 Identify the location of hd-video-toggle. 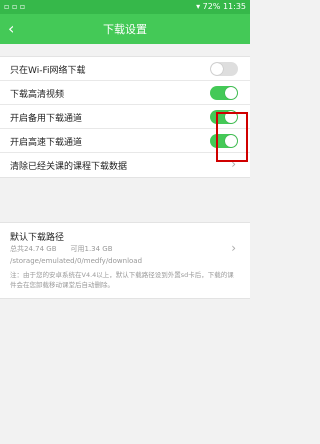
(224, 93).